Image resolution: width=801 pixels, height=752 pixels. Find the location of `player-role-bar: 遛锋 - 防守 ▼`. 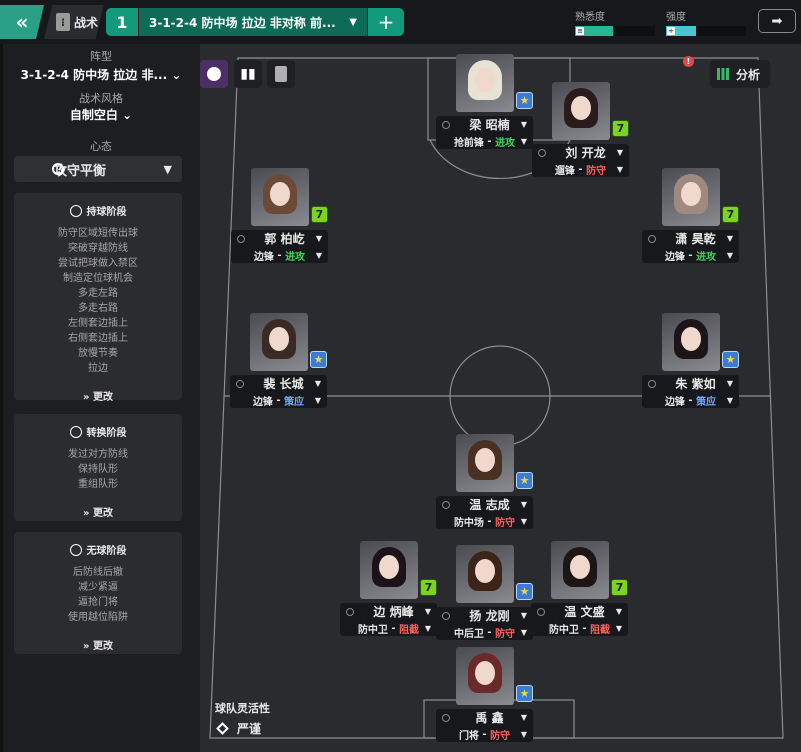

player-role-bar: 遛锋 - 防守 ▼ is located at coordinates (580, 169).